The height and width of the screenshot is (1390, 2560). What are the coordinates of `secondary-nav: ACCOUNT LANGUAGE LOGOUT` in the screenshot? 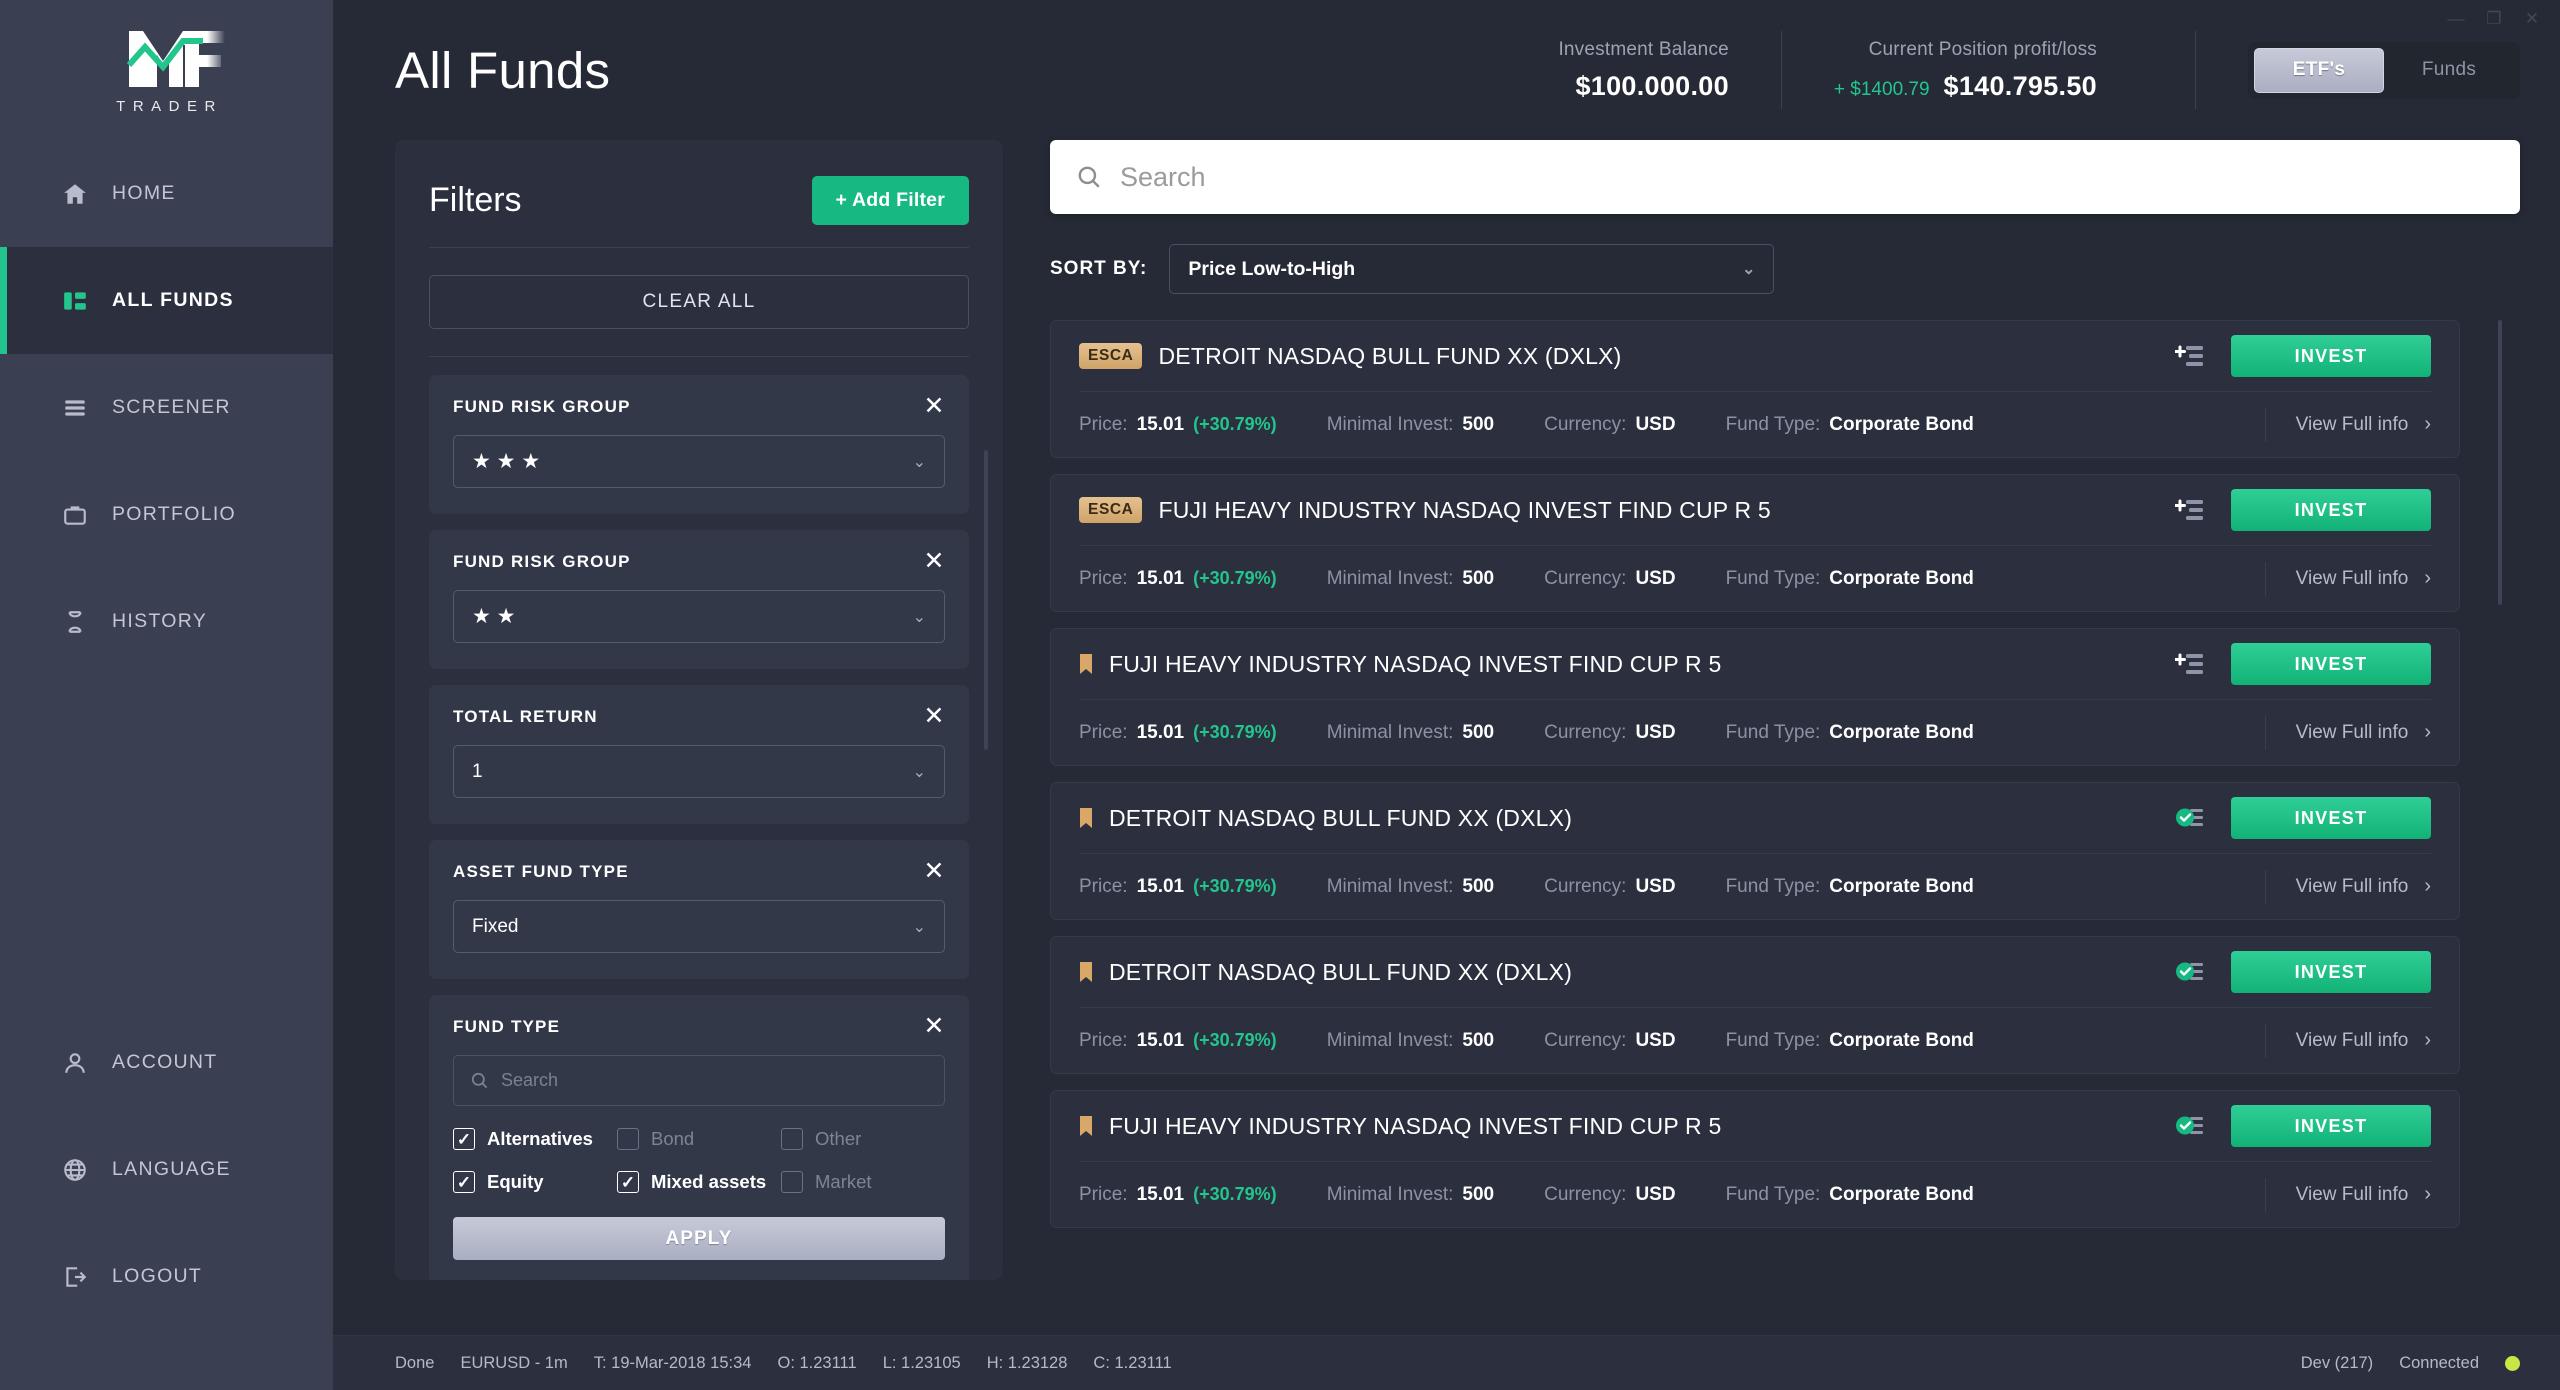 It's located at (166, 1199).